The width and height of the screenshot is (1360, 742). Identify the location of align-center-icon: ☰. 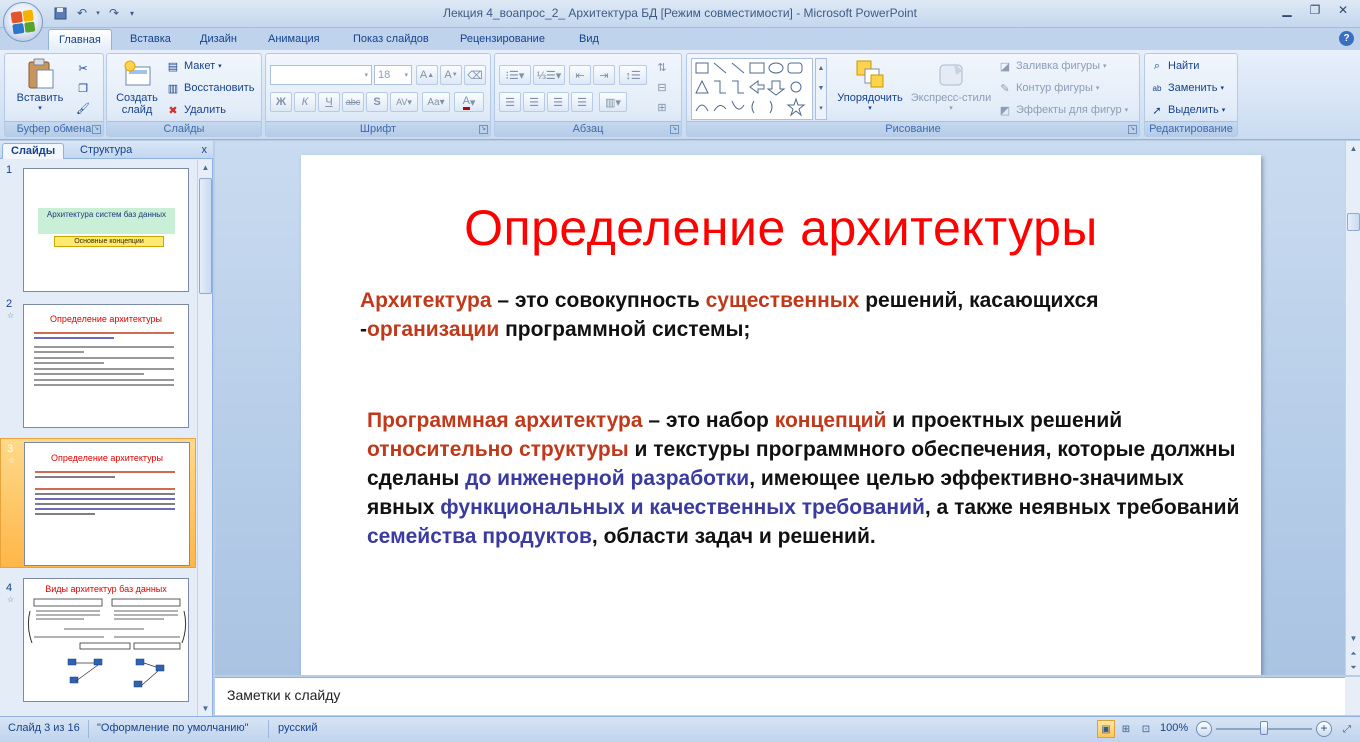
(534, 102).